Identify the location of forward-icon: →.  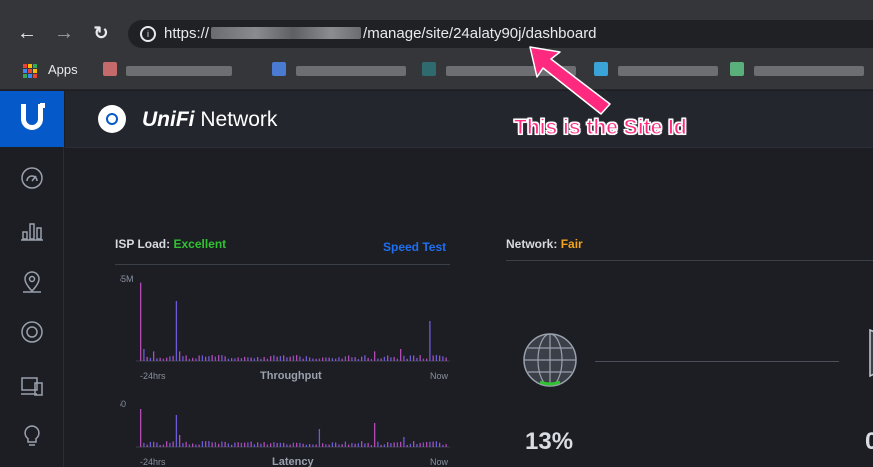
(64, 33).